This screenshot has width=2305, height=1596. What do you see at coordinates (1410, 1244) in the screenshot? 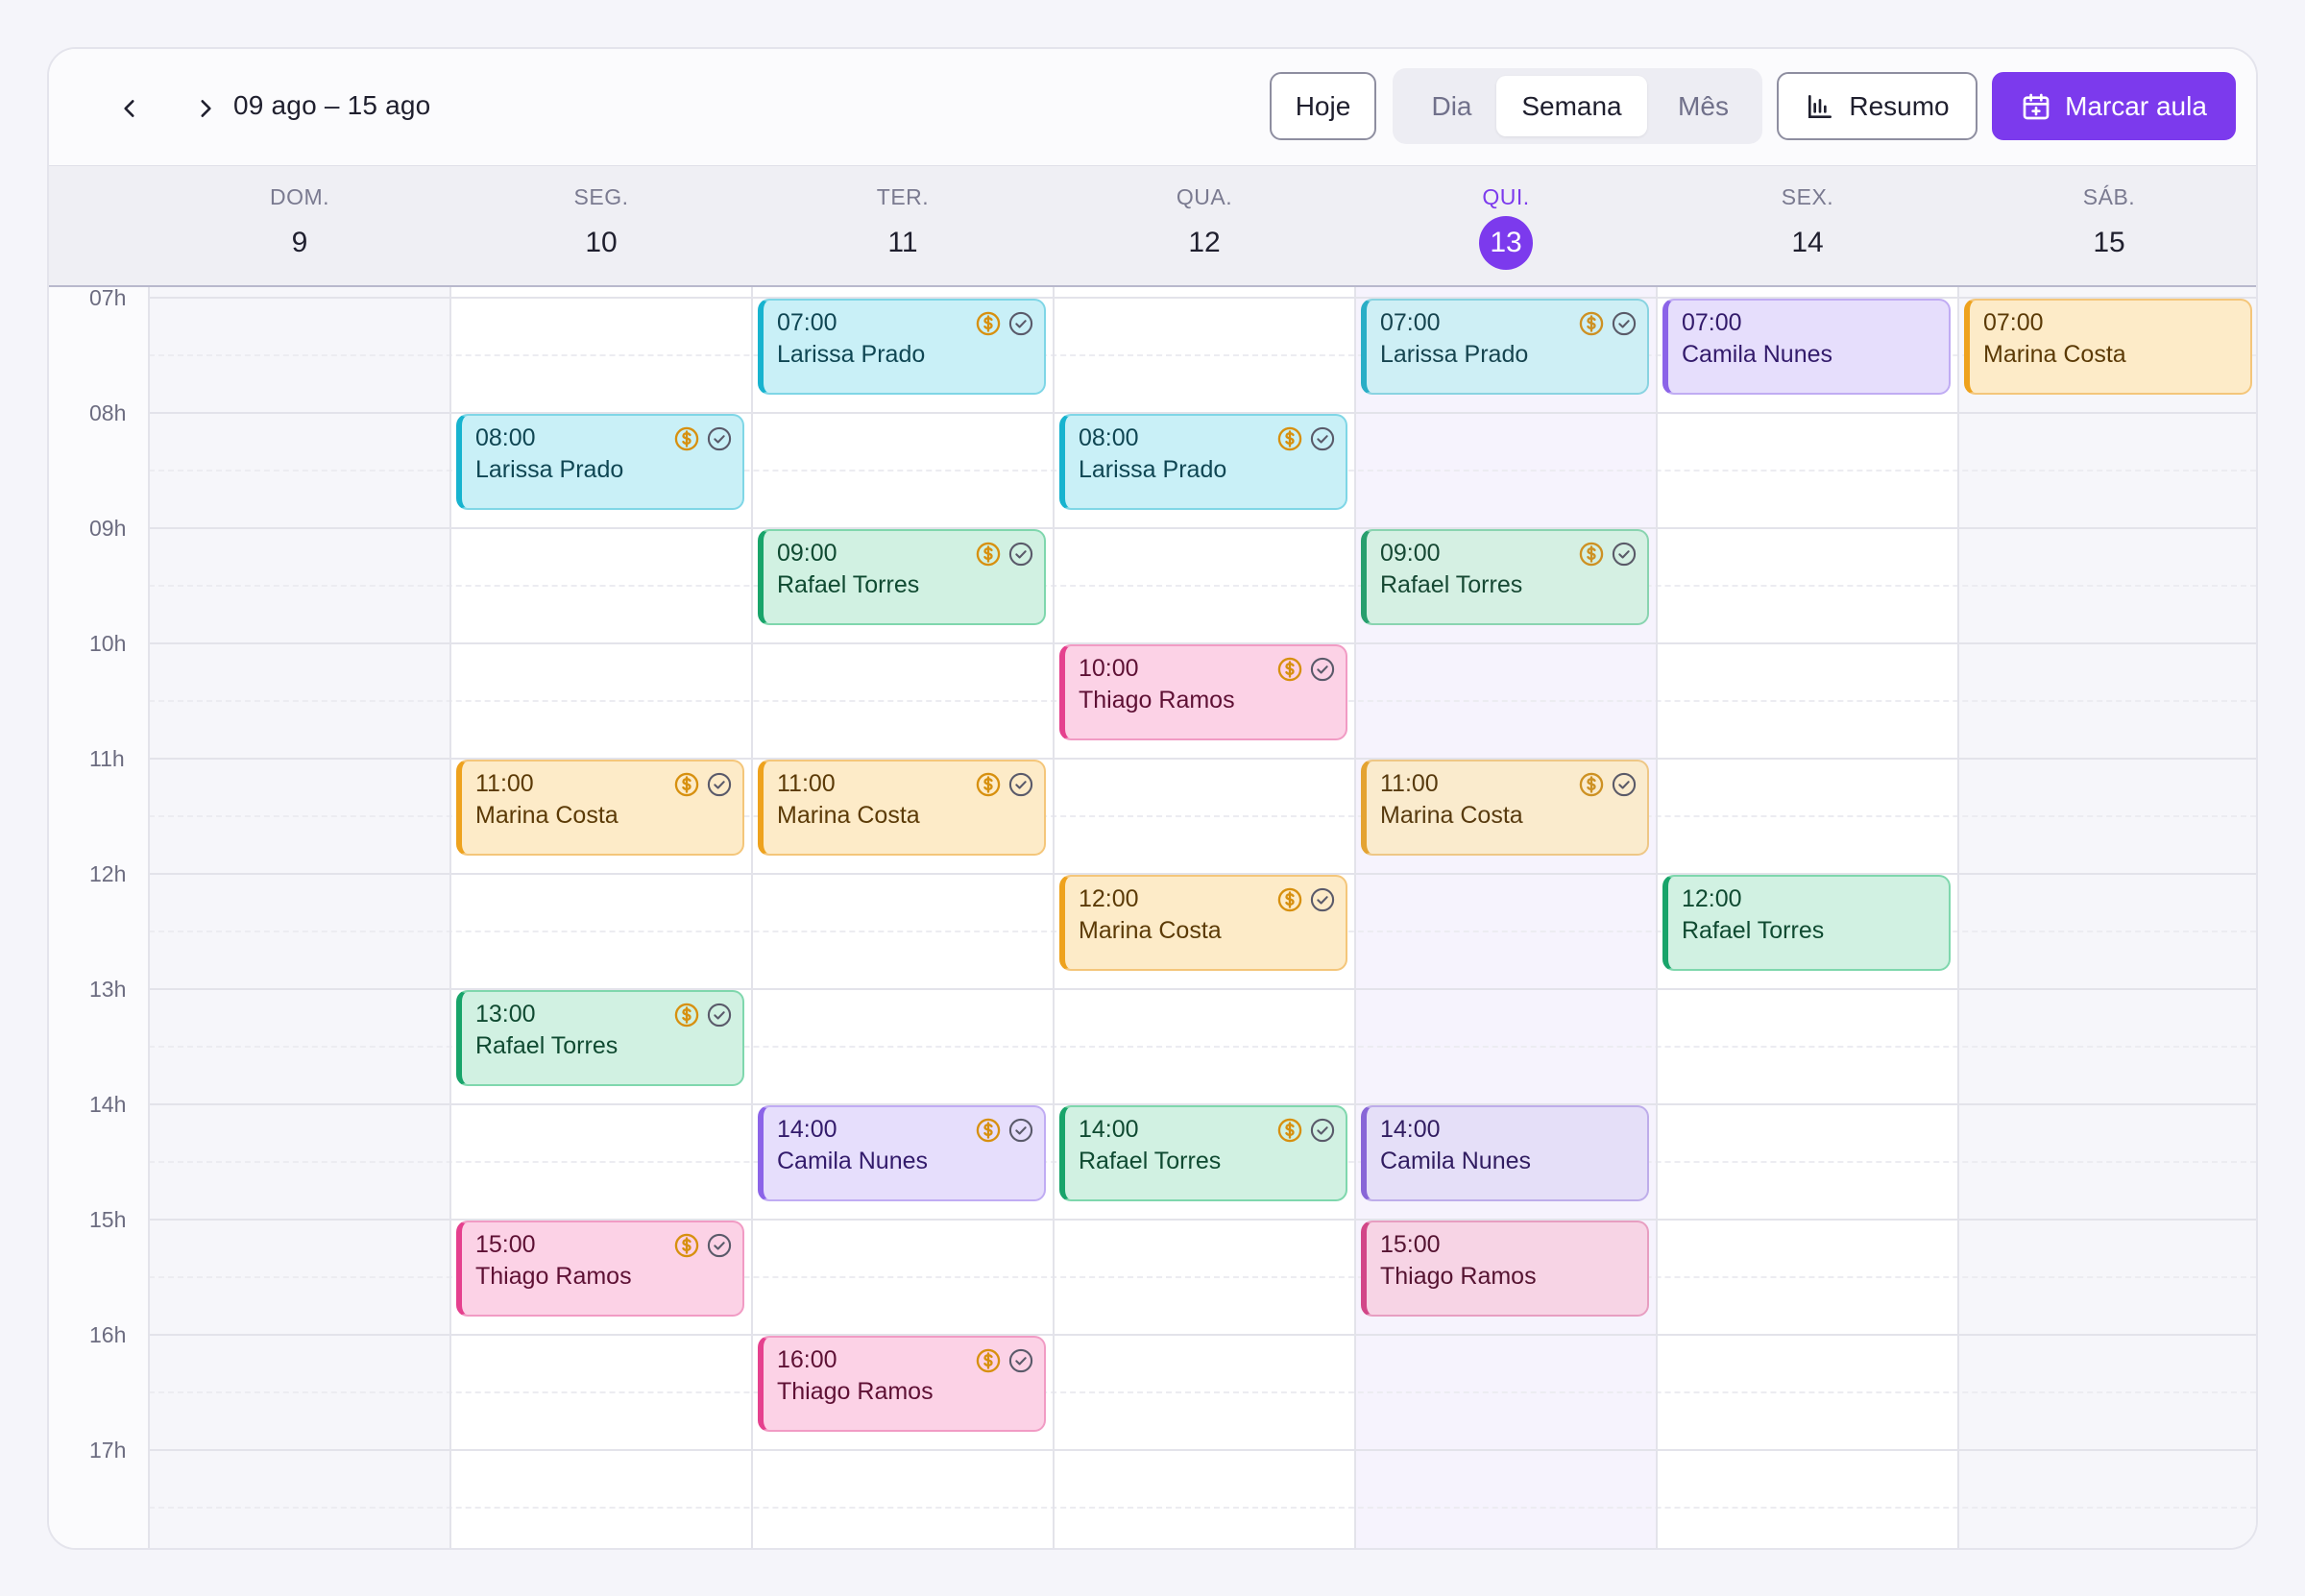
I see `event-time: 15:00` at bounding box center [1410, 1244].